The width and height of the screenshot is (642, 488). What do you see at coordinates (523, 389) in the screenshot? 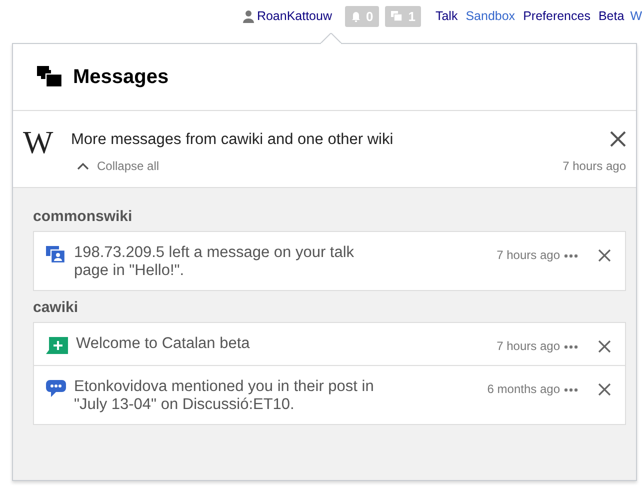
I see `timestamp: 6 months ago` at bounding box center [523, 389].